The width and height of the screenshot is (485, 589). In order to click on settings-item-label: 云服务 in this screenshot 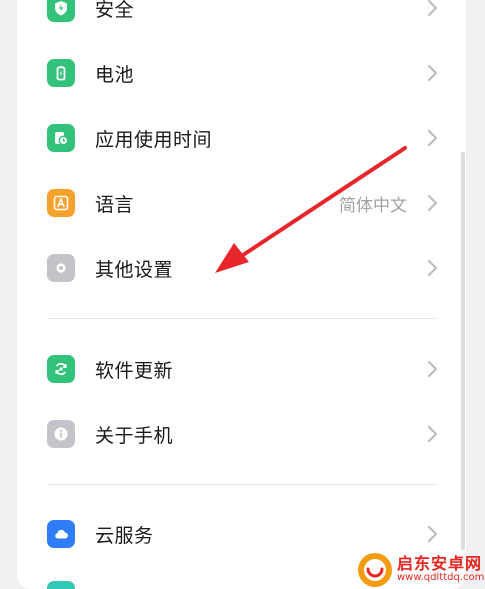, I will do `click(124, 535)`.